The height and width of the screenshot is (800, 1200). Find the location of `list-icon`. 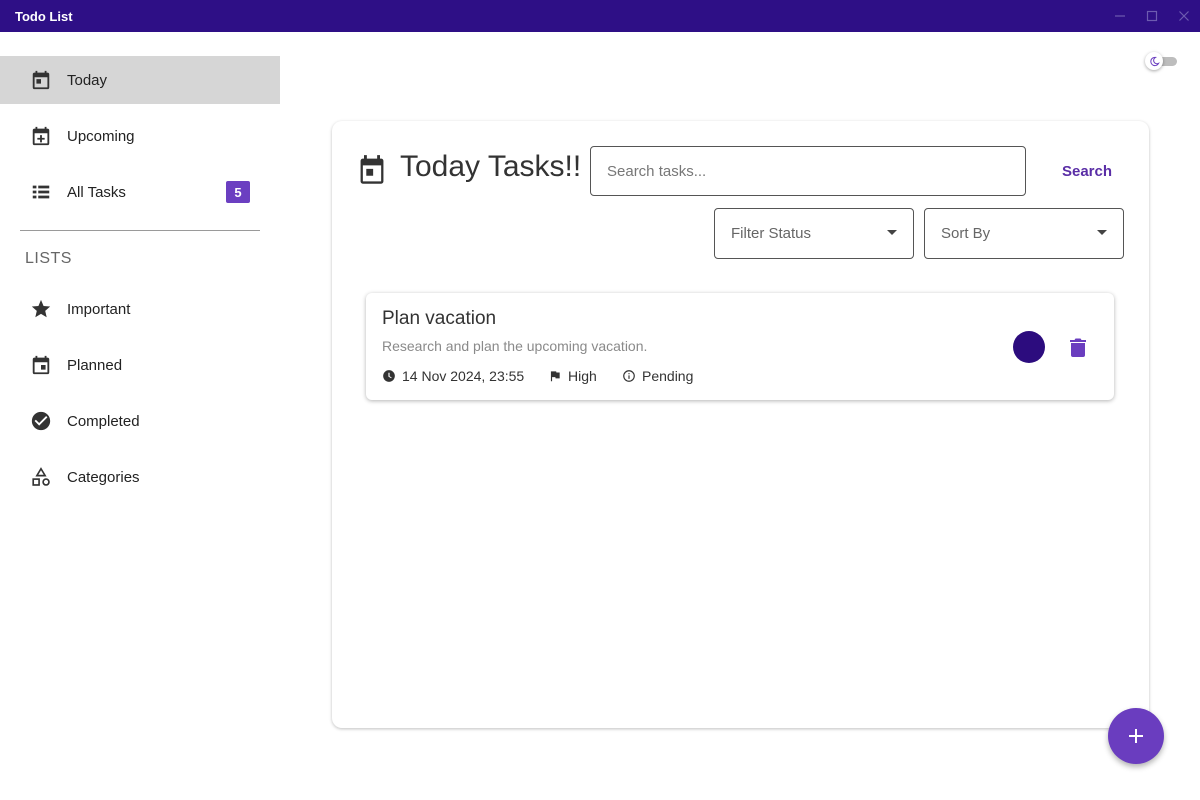

list-icon is located at coordinates (41, 192).